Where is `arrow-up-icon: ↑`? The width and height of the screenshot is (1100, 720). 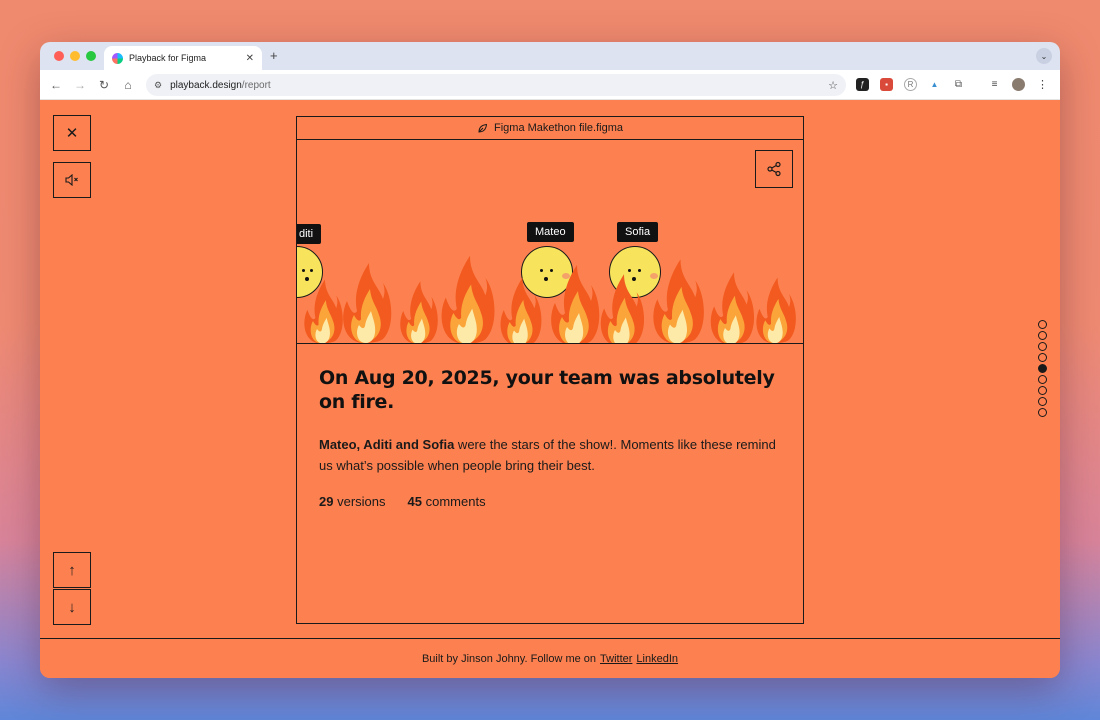
arrow-up-icon: ↑ is located at coordinates (72, 570).